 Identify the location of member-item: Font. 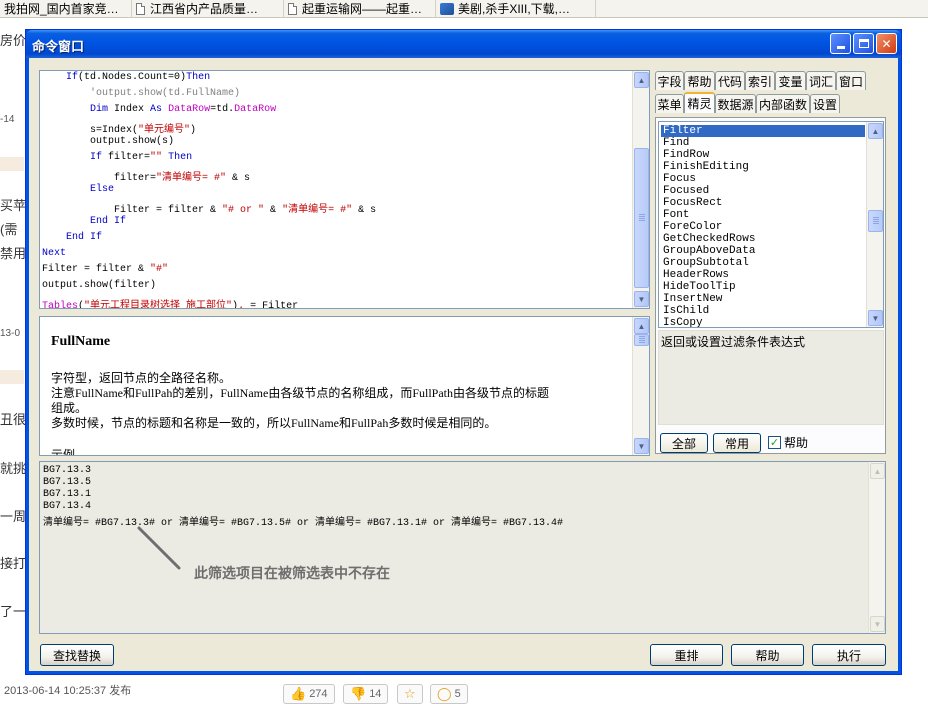
(763, 215).